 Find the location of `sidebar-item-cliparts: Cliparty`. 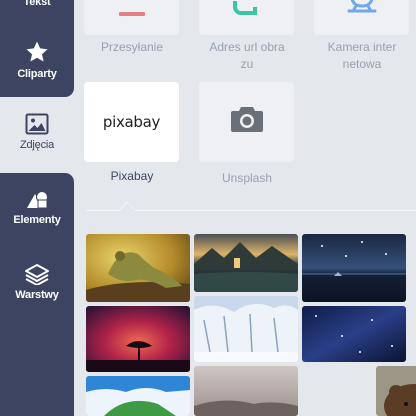

sidebar-item-cliparts: Cliparty is located at coordinates (37, 60).